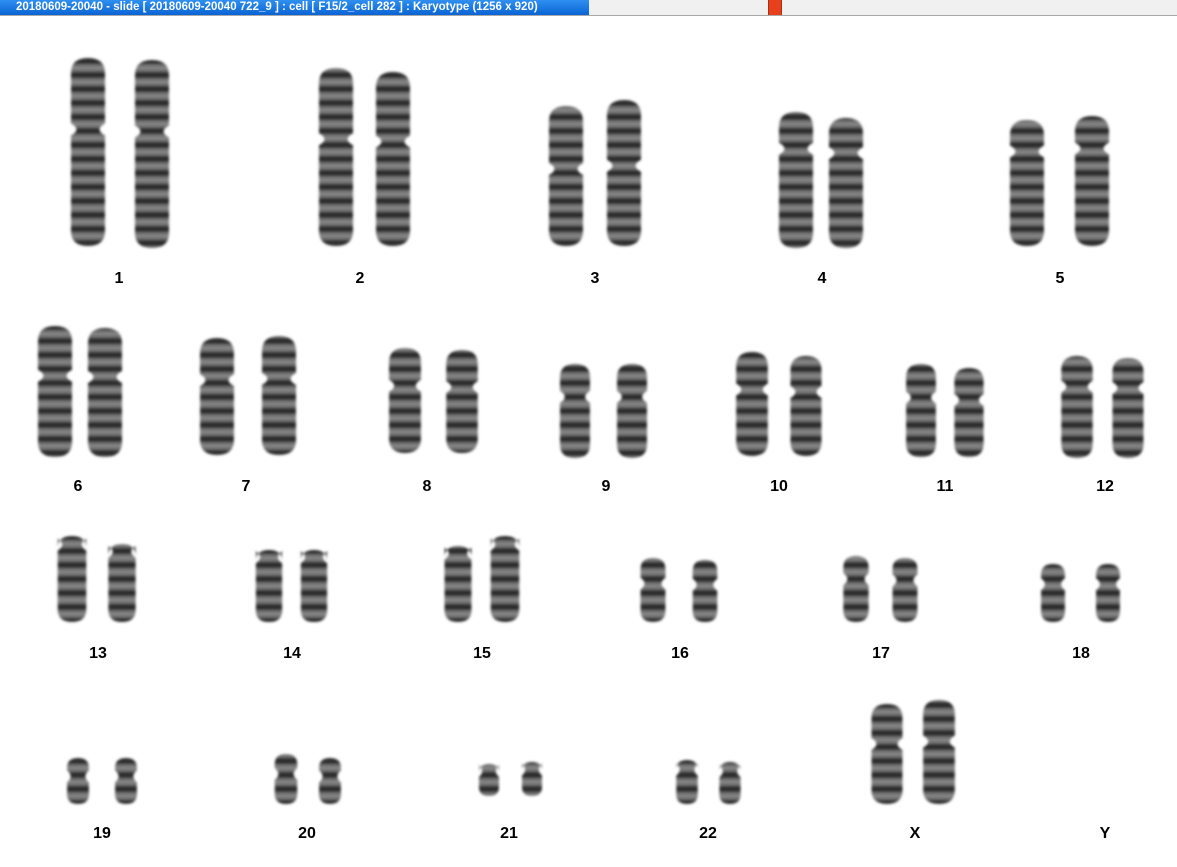  Describe the element at coordinates (887, 754) in the screenshot. I see `chromosome-x-a` at that location.